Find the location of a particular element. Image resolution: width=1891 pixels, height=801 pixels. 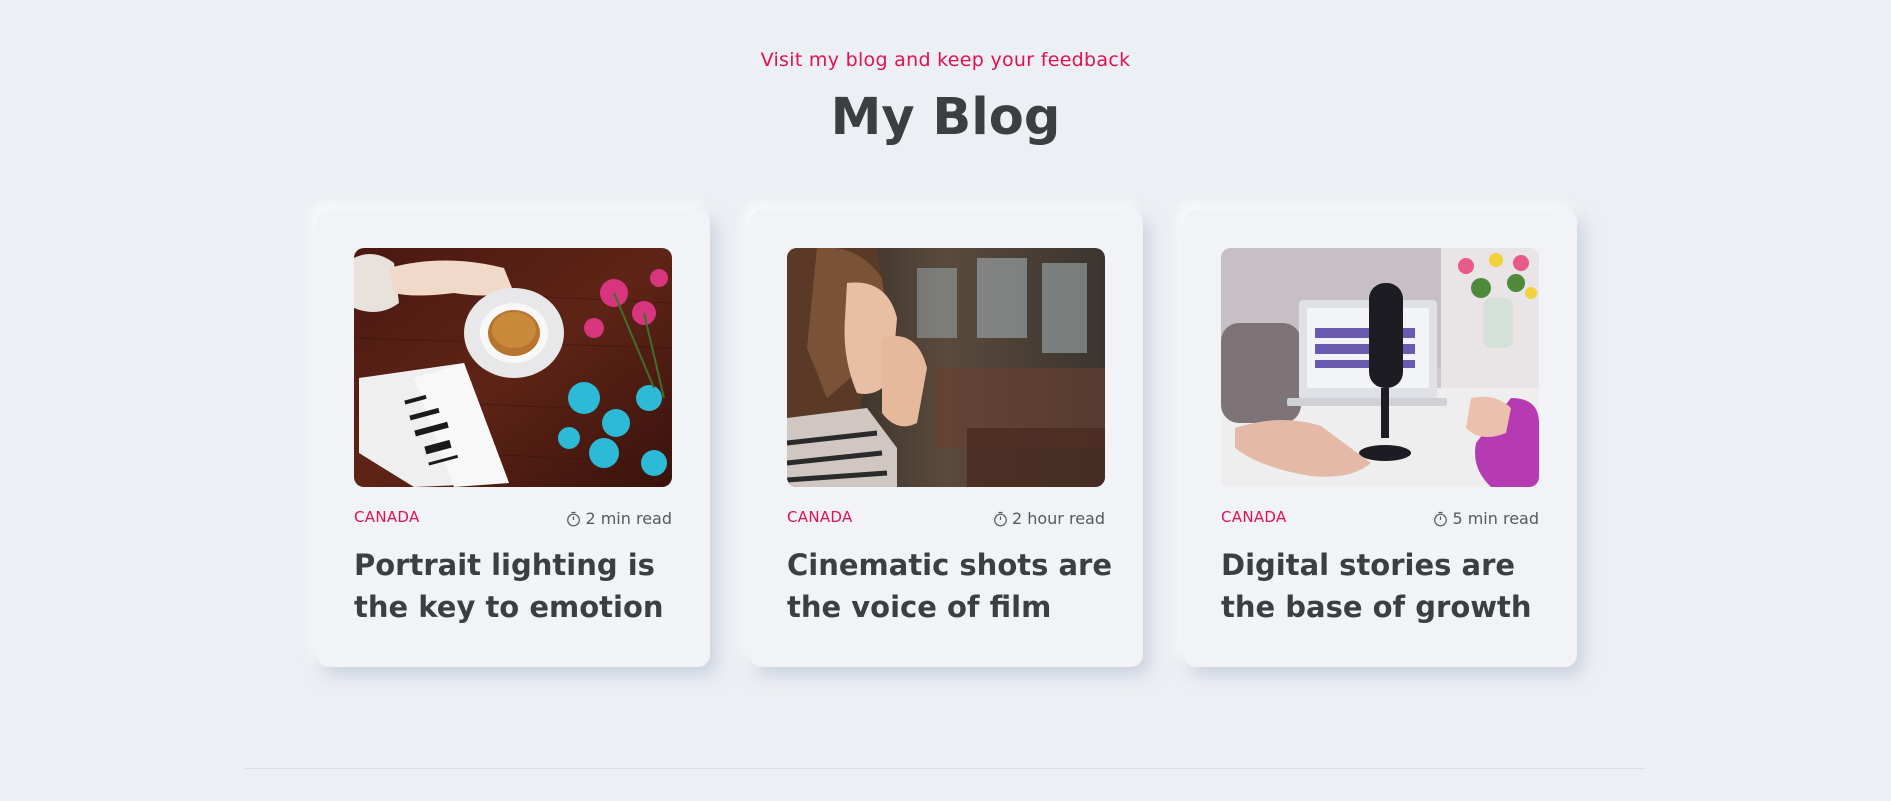

blog-card-title: Cinematic shots are the voice of film is located at coordinates (949, 586).